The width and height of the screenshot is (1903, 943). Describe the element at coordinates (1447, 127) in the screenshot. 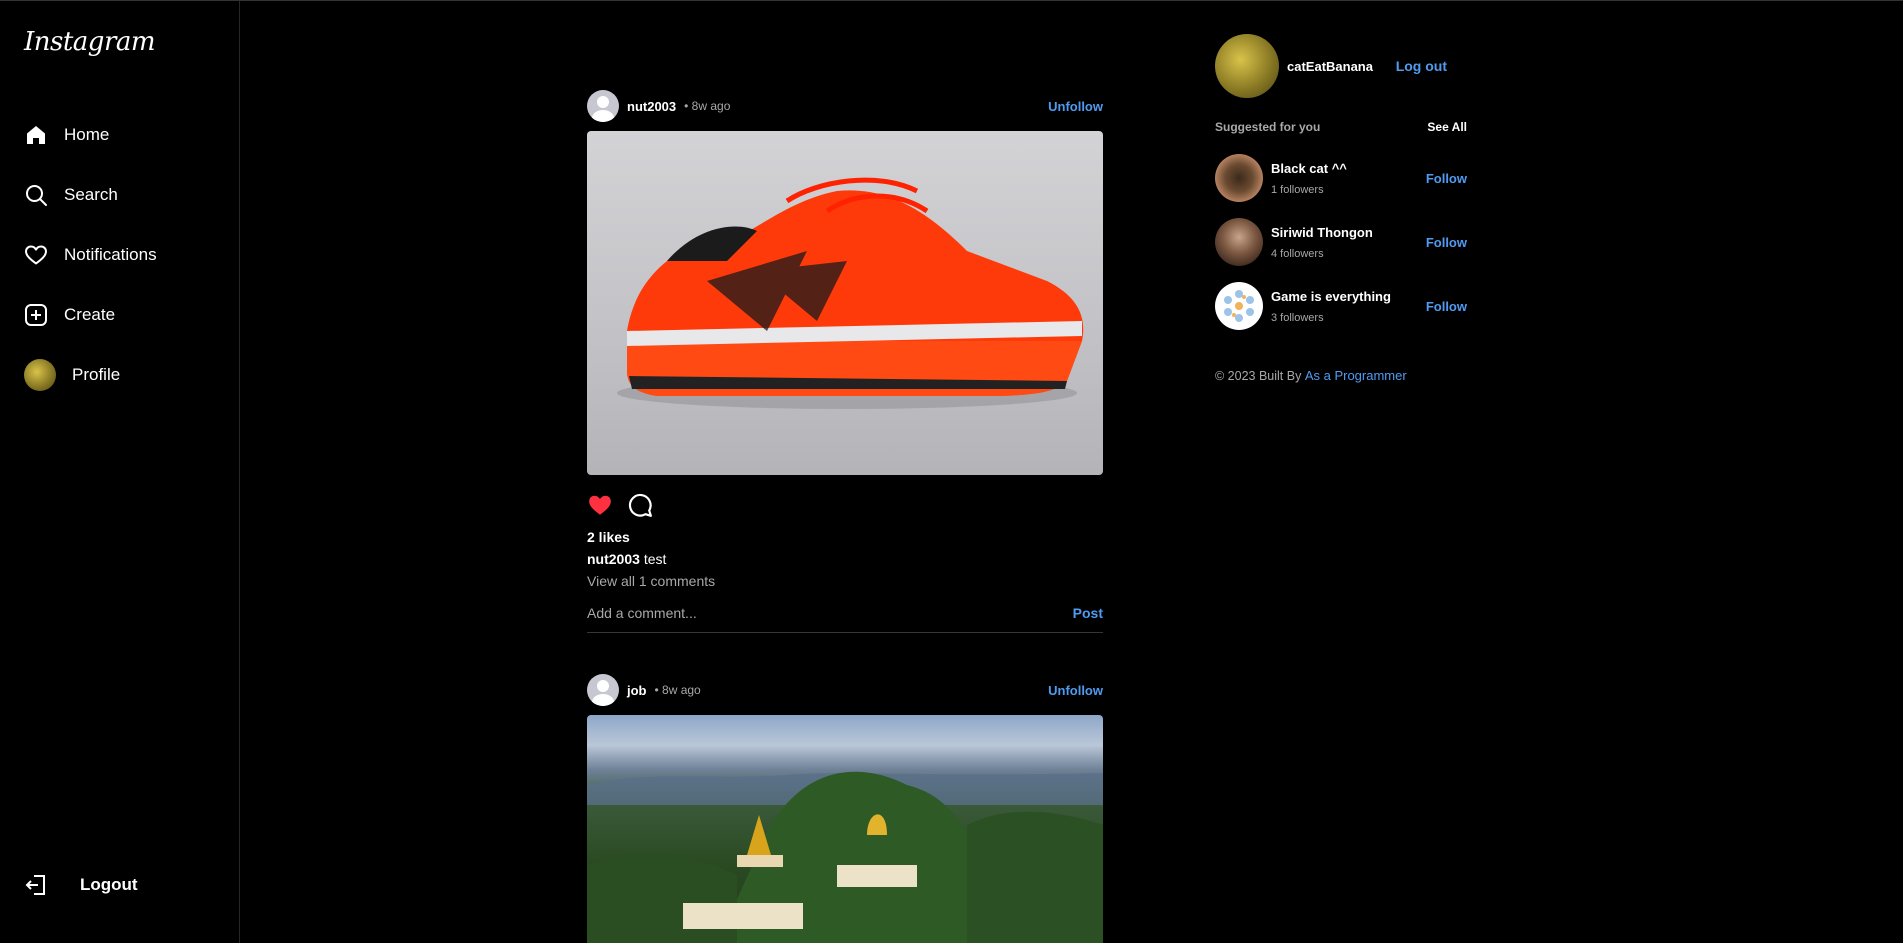

I see `see-all-link: See All` at that location.